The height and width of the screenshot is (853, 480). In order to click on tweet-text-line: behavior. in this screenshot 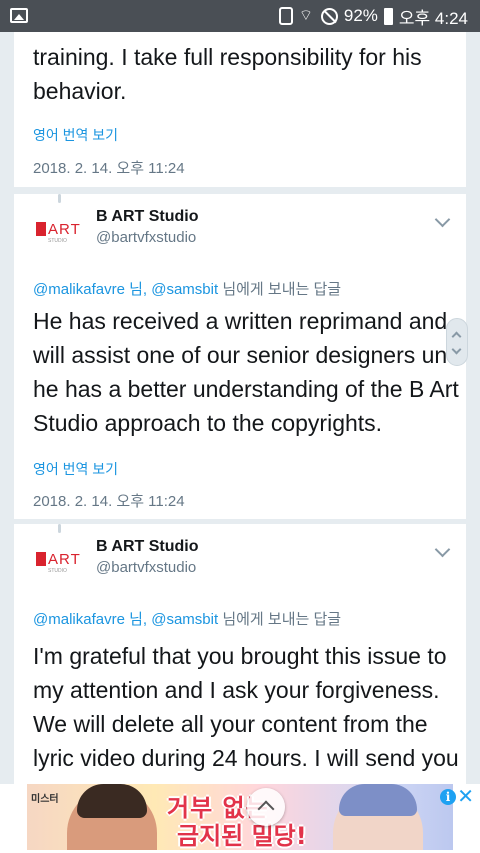, I will do `click(80, 91)`.